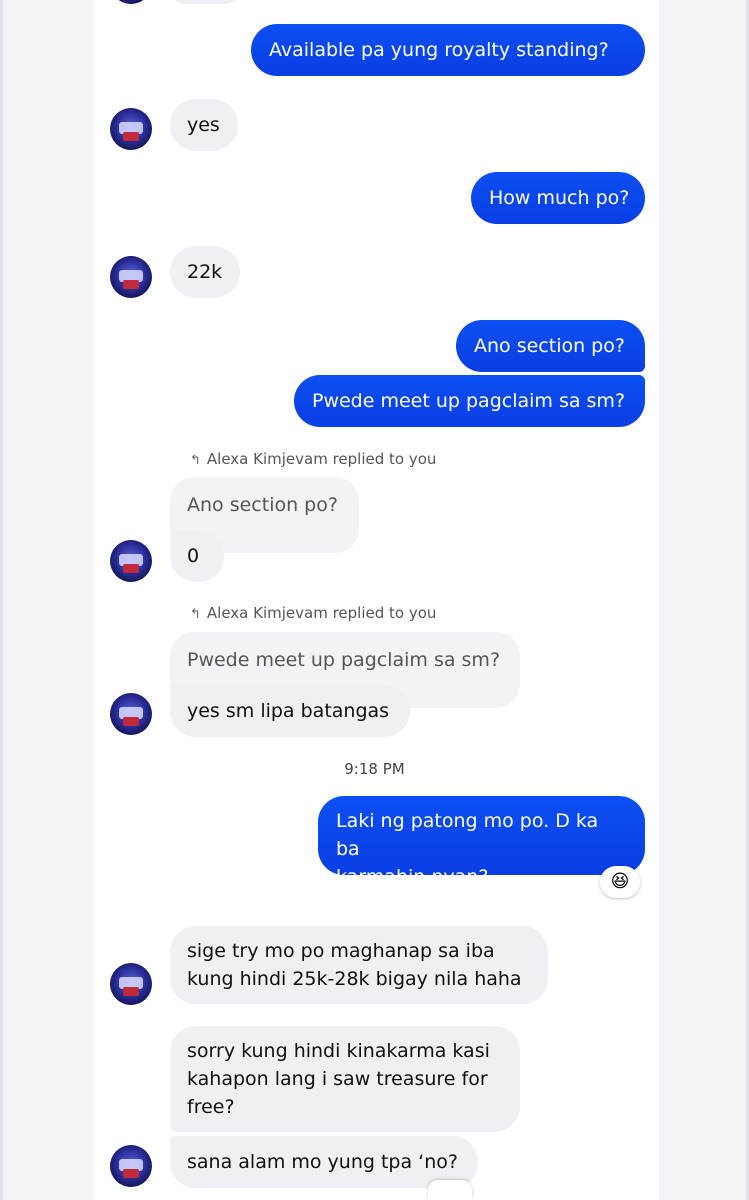 The height and width of the screenshot is (1200, 749). I want to click on message-line: Laki ng patong mo po. D ka ba, so click(467, 835).